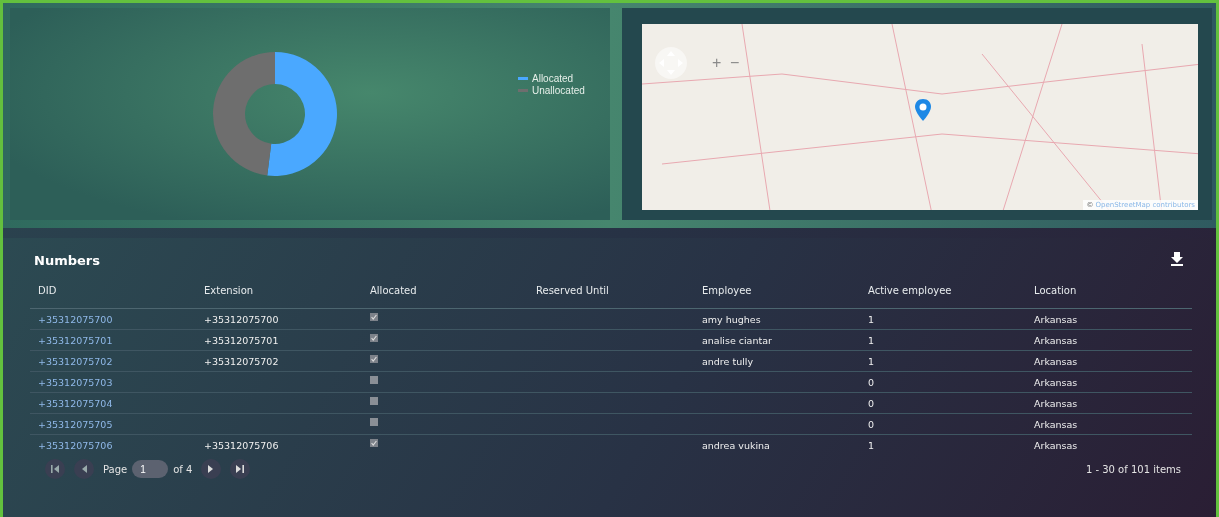 This screenshot has height=517, width=1219. What do you see at coordinates (1177, 259) in the screenshot?
I see `download-icon` at bounding box center [1177, 259].